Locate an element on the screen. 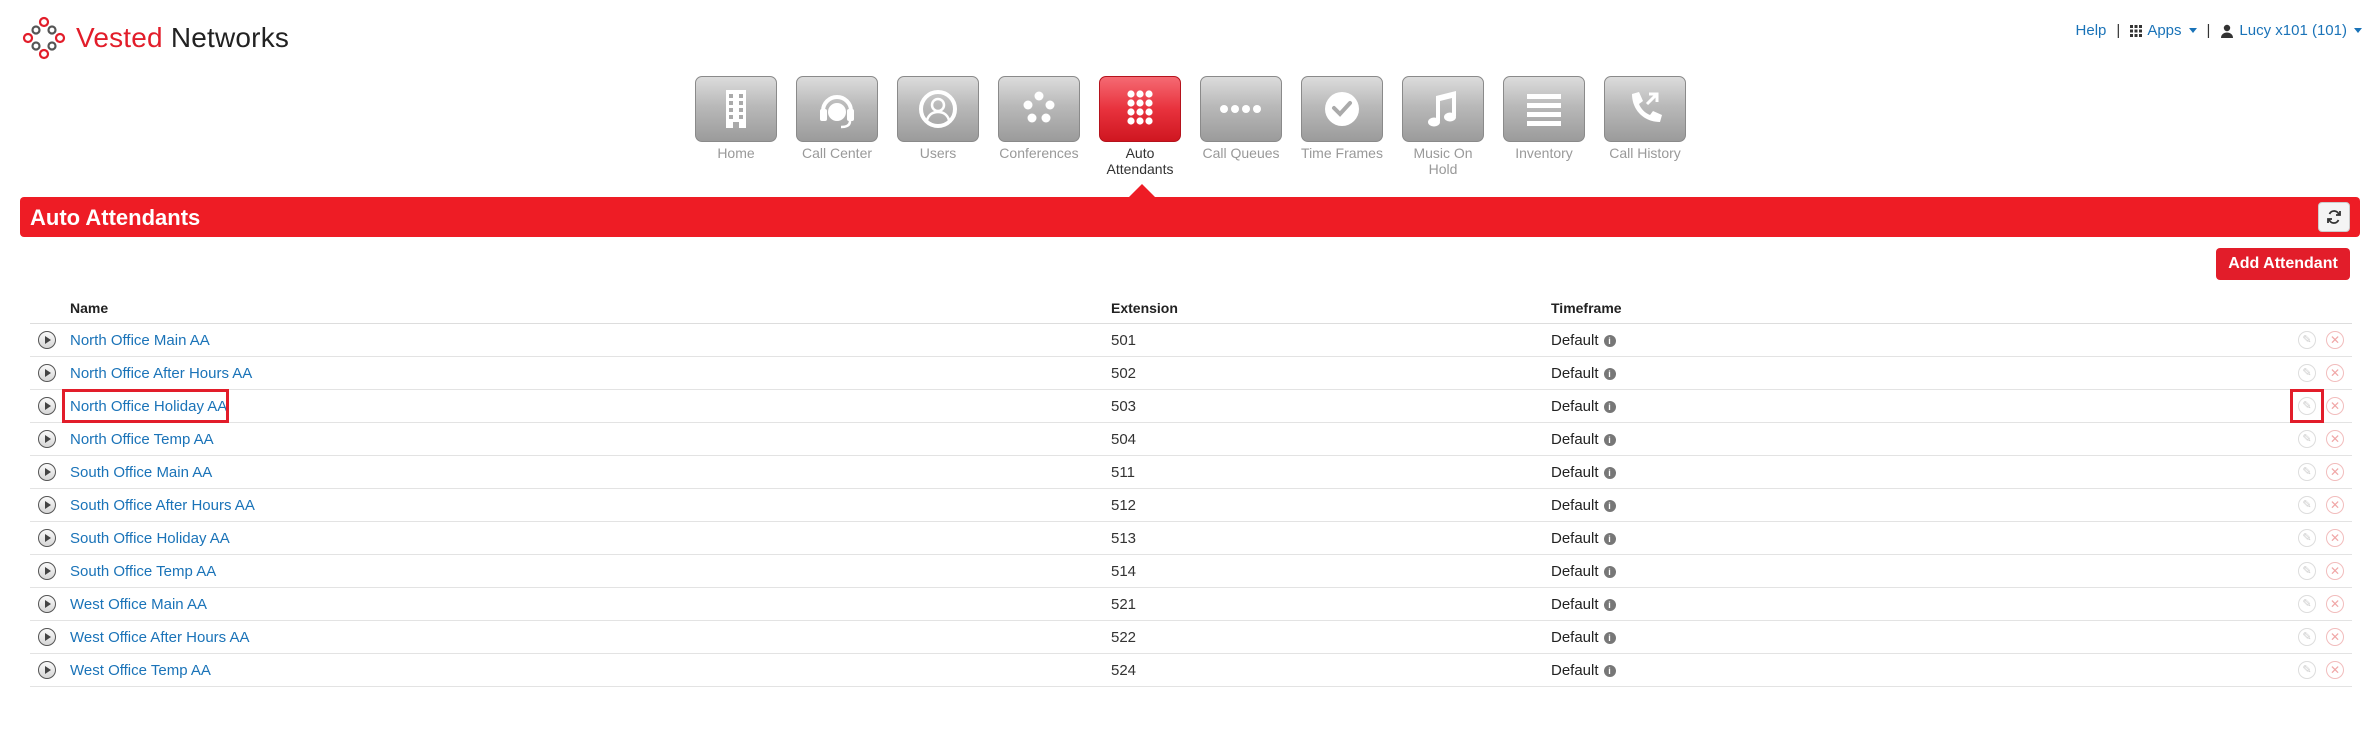  attendant-name-link: South Office Holiday AA is located at coordinates (150, 538).